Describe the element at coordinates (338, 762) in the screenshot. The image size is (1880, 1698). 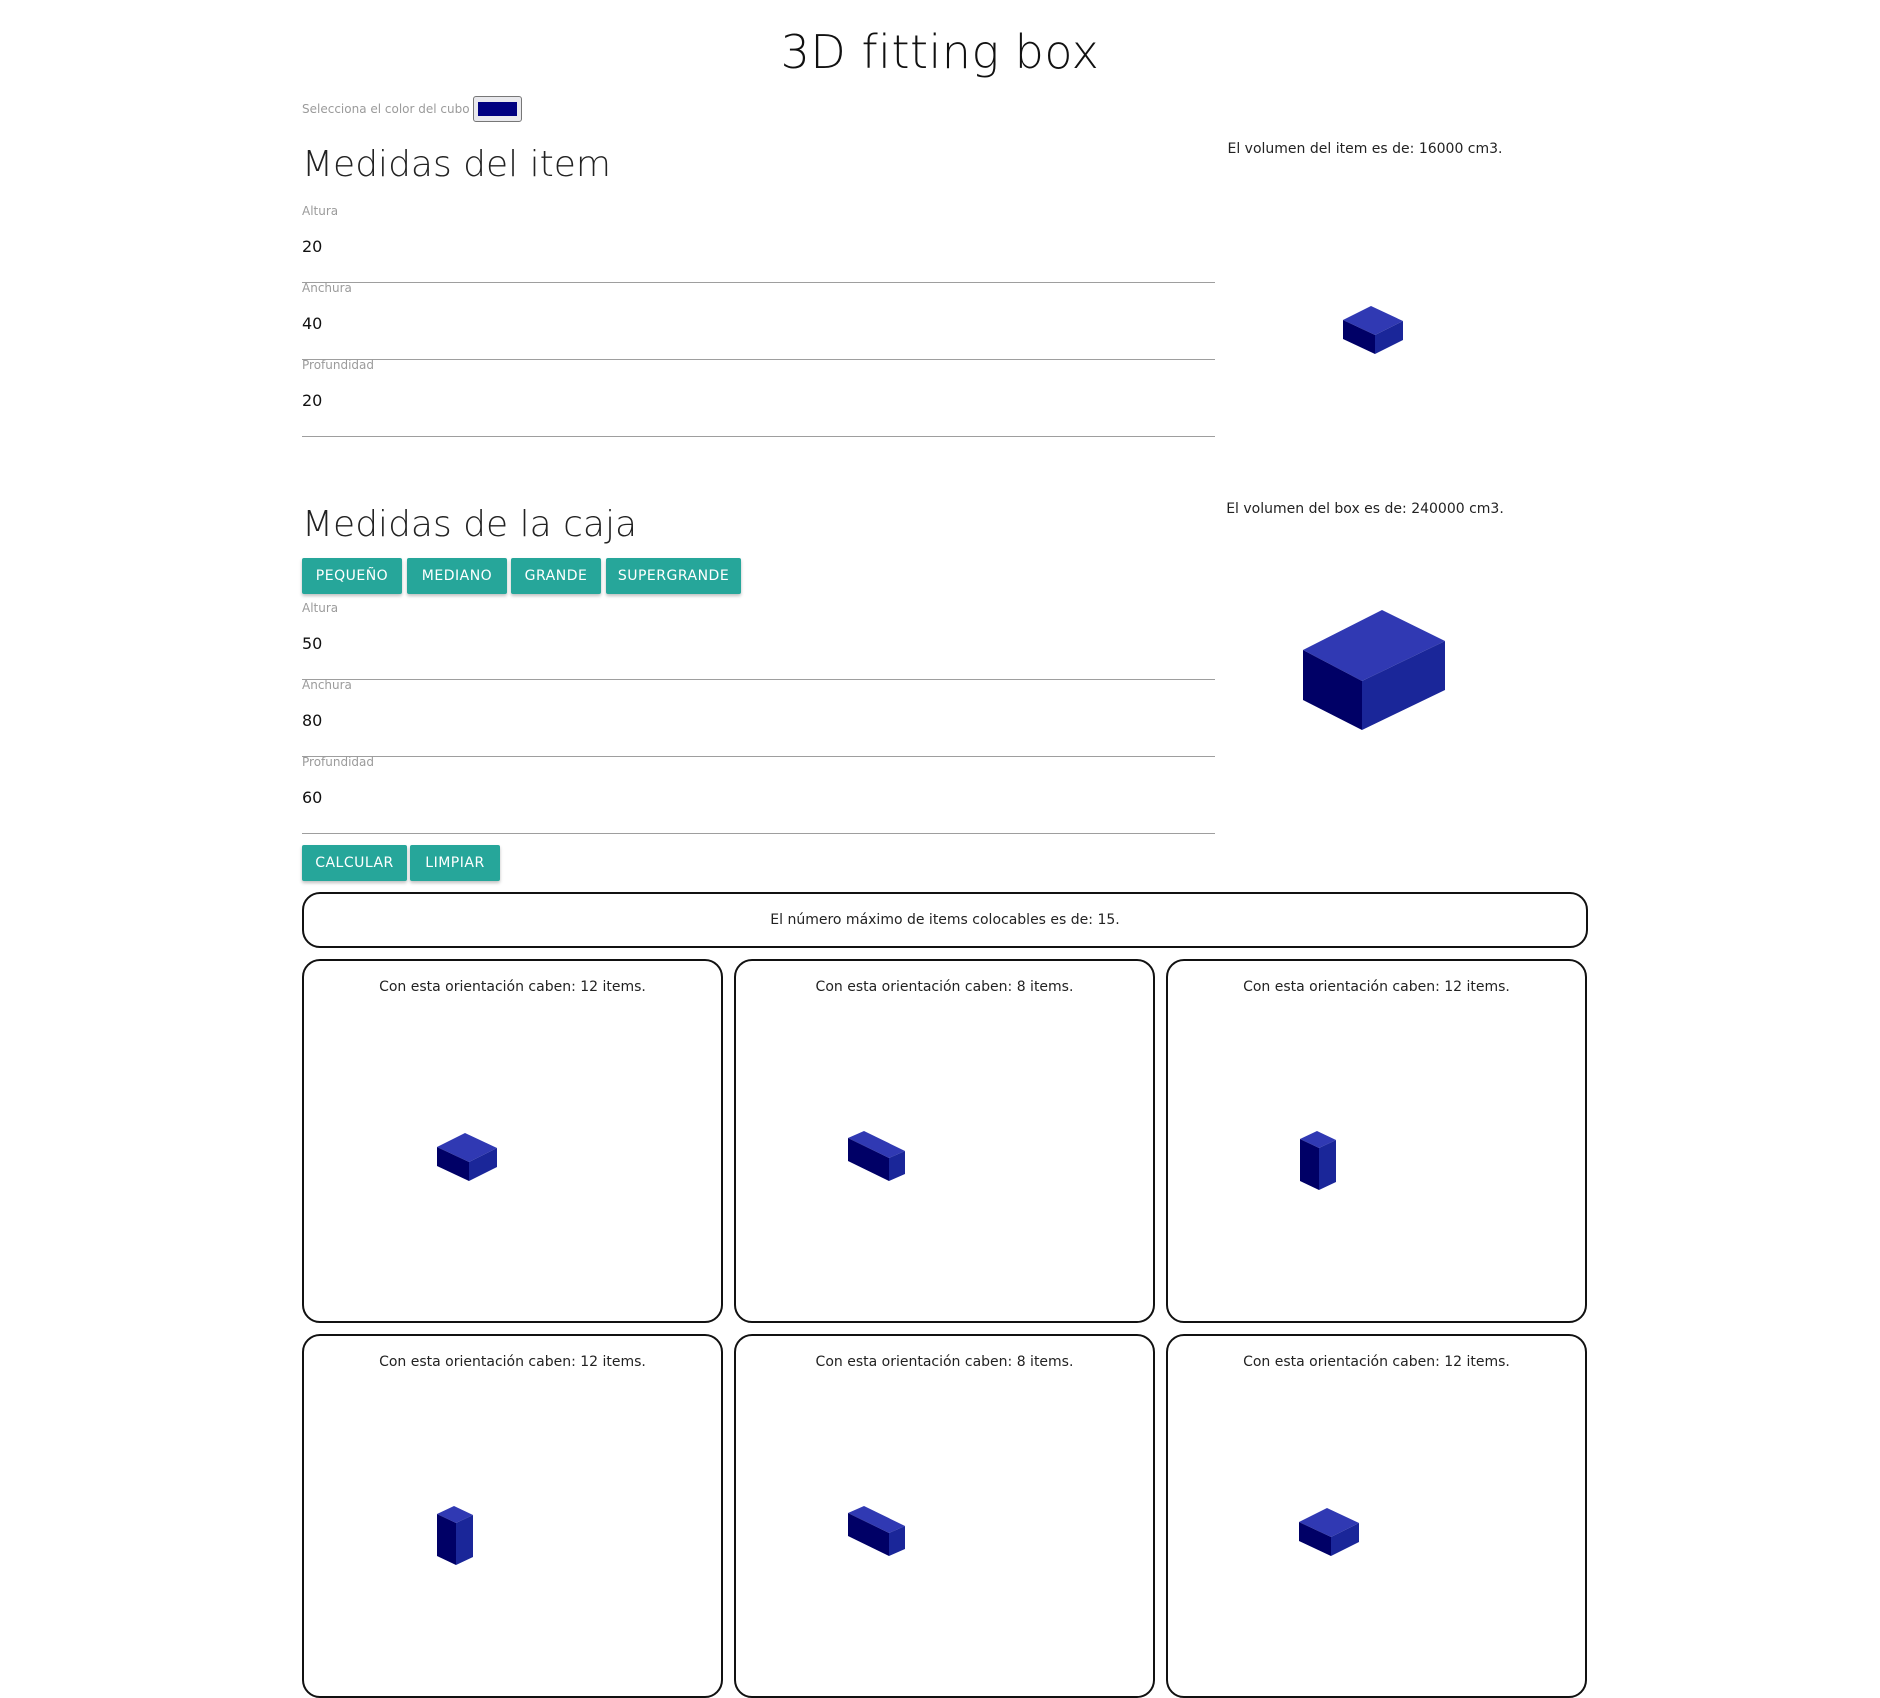
I see `box-depth-label: Profundidad` at that location.